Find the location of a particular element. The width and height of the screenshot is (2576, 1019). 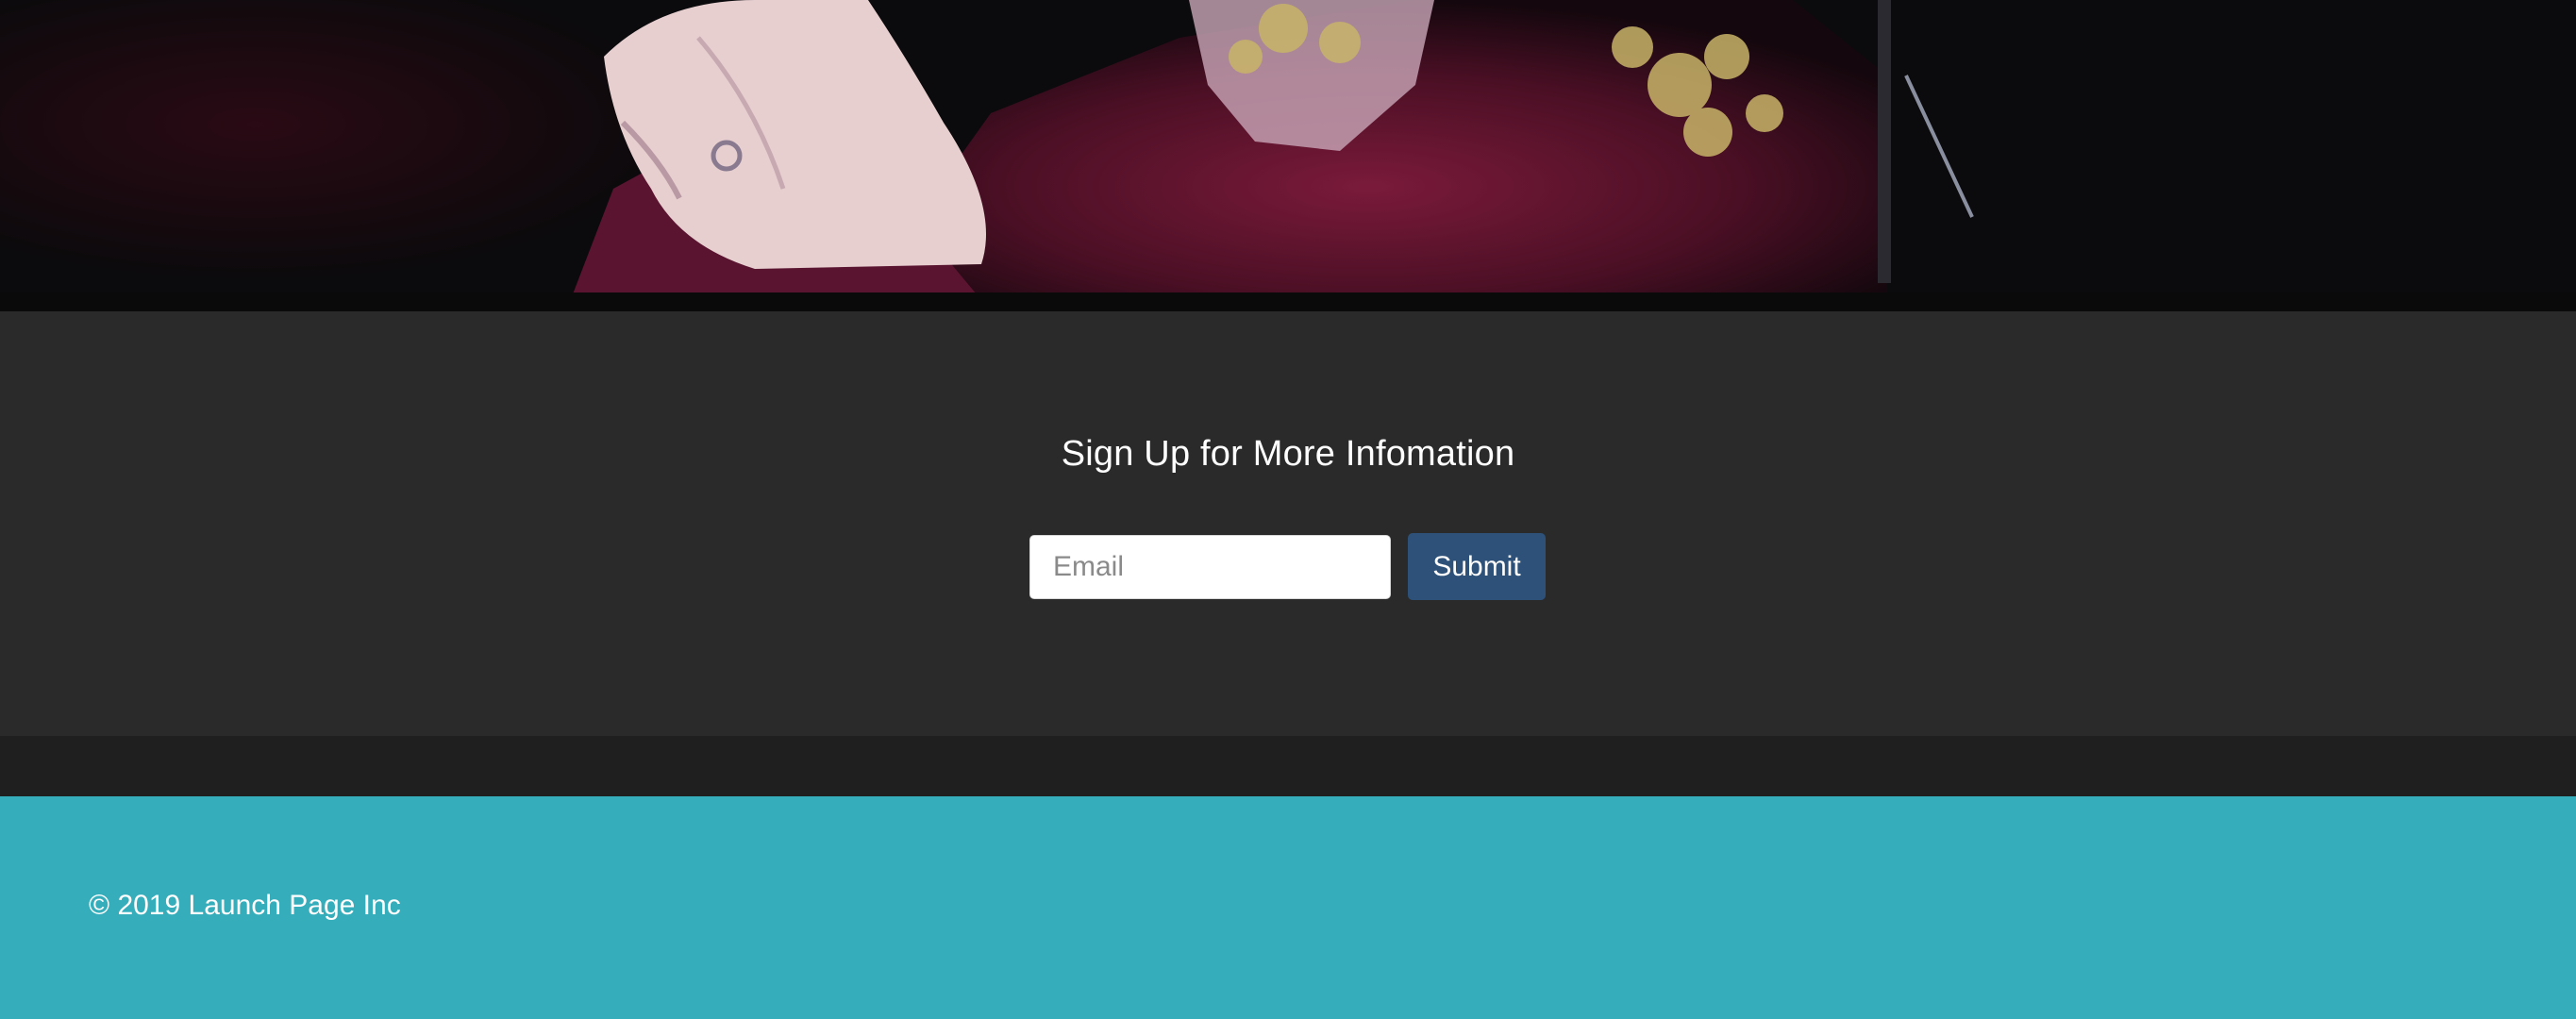

copyright-text: © 2019 Launch Page Inc is located at coordinates (245, 905).